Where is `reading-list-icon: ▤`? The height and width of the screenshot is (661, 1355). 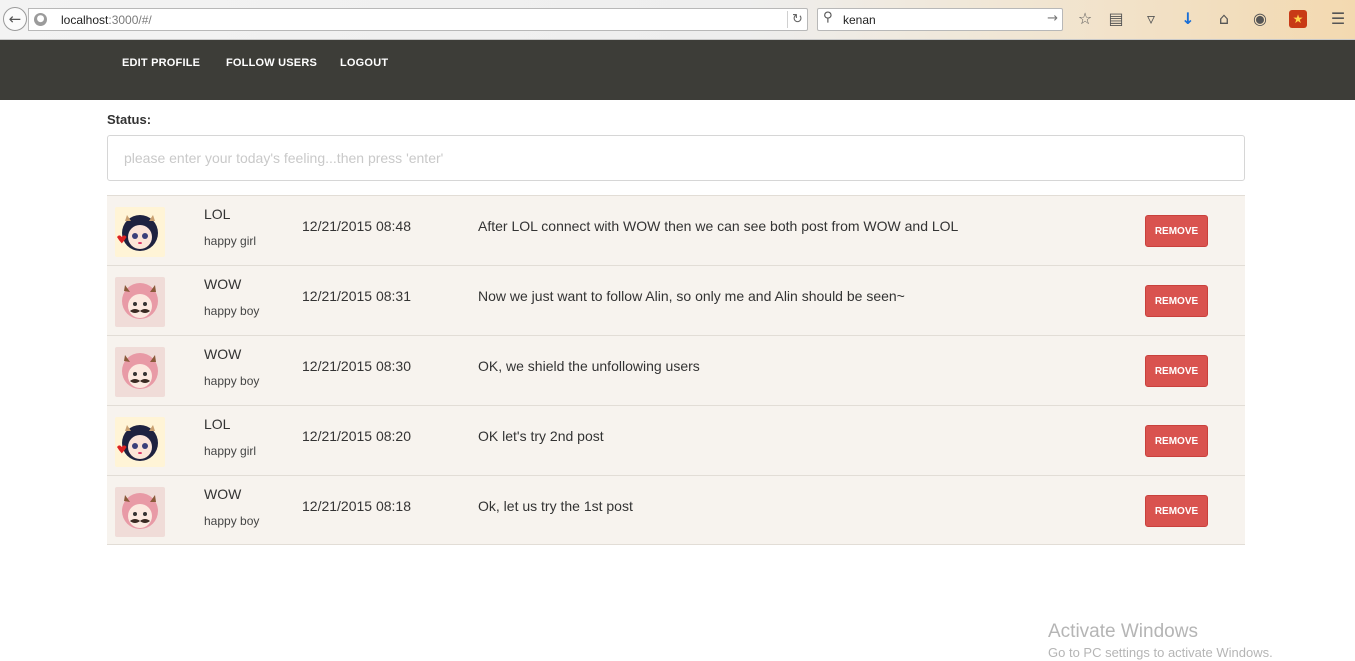
reading-list-icon: ▤ is located at coordinates (1116, 19).